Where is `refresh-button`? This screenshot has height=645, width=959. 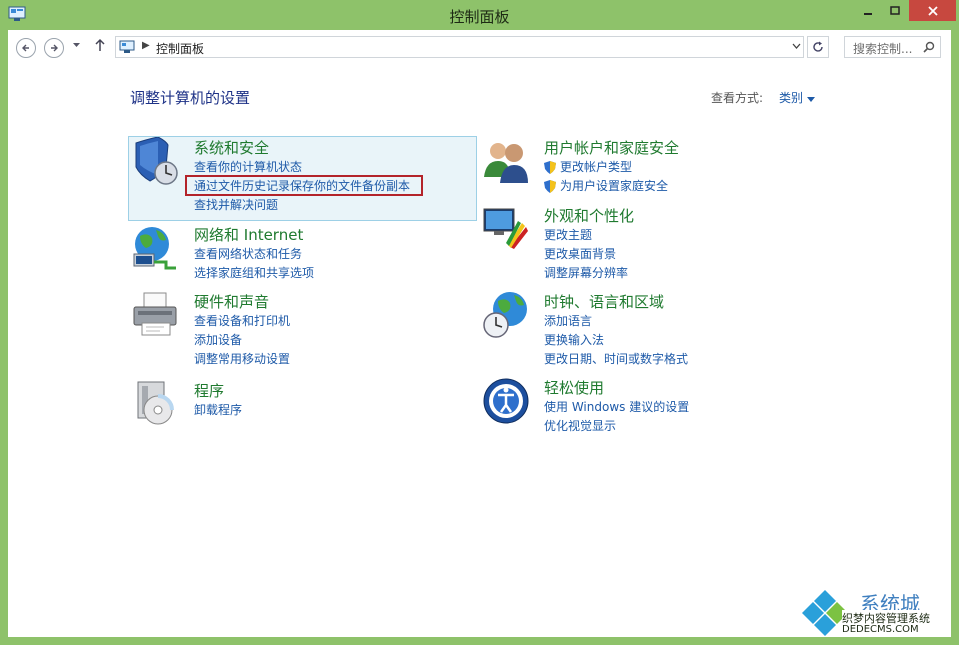
refresh-button is located at coordinates (818, 47).